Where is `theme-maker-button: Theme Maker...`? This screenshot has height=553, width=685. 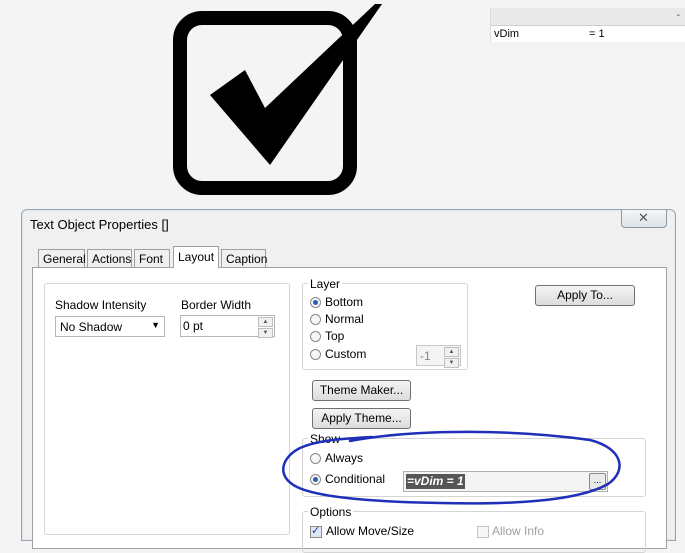
theme-maker-button: Theme Maker... is located at coordinates (361, 390).